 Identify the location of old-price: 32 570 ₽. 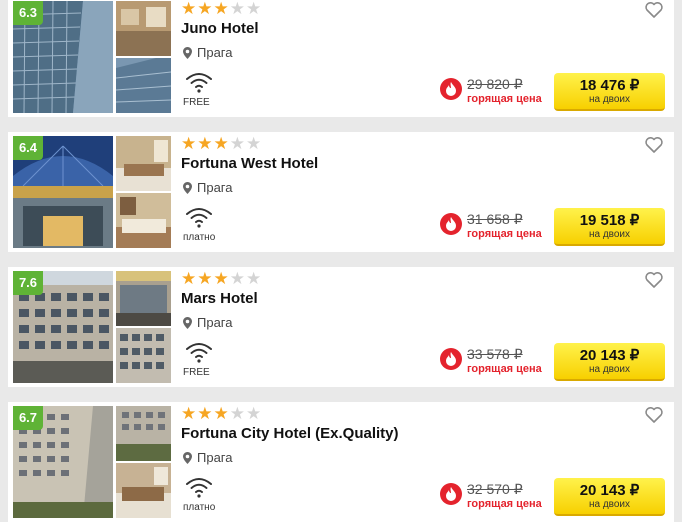
(495, 489).